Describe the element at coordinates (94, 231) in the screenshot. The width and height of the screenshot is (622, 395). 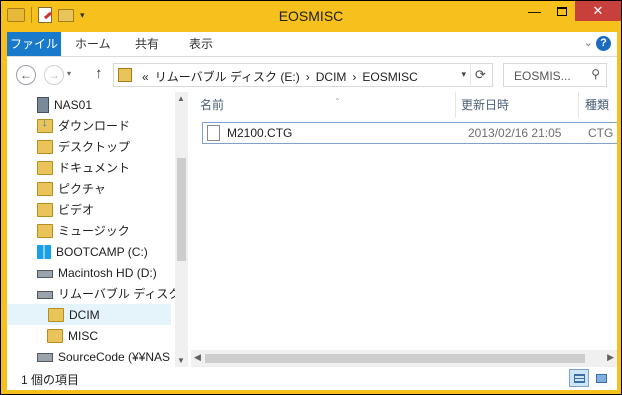
I see `nav-item-label: ミュージック` at that location.